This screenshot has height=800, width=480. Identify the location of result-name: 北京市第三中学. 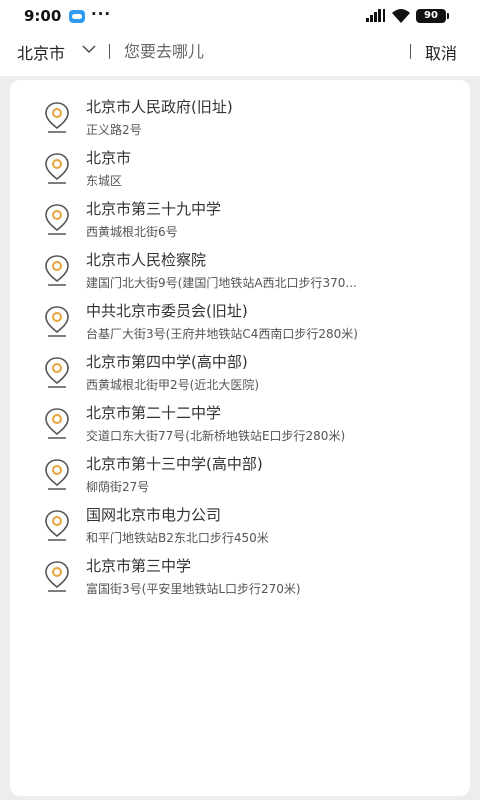
(139, 566).